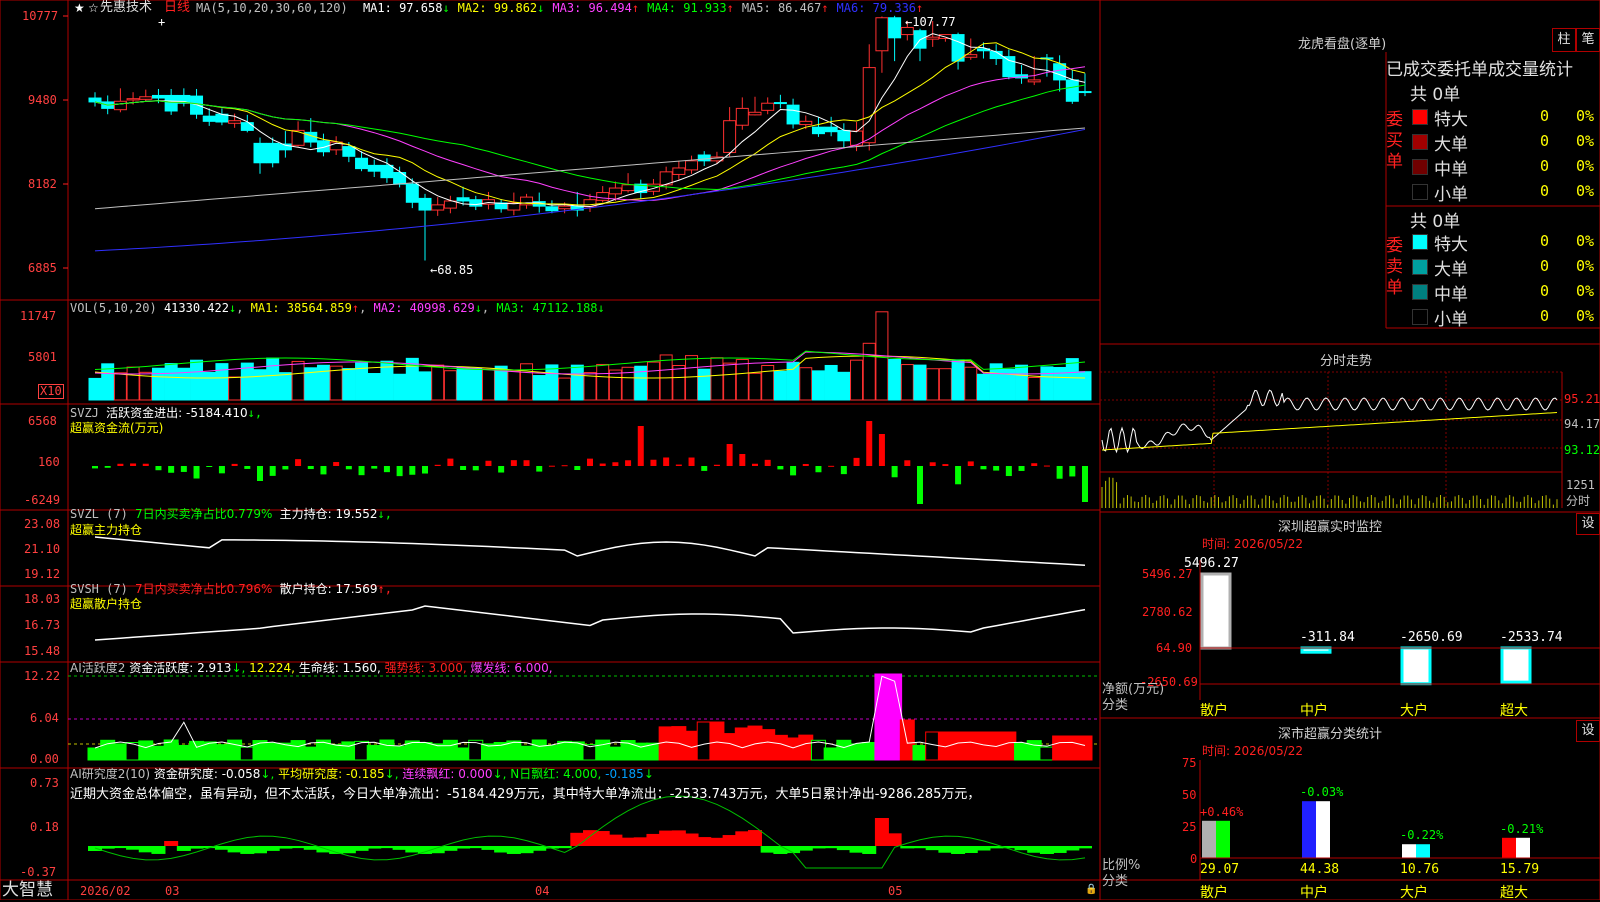 The height and width of the screenshot is (902, 1600). I want to click on classify-change-label: +0.46%, so click(1222, 811).